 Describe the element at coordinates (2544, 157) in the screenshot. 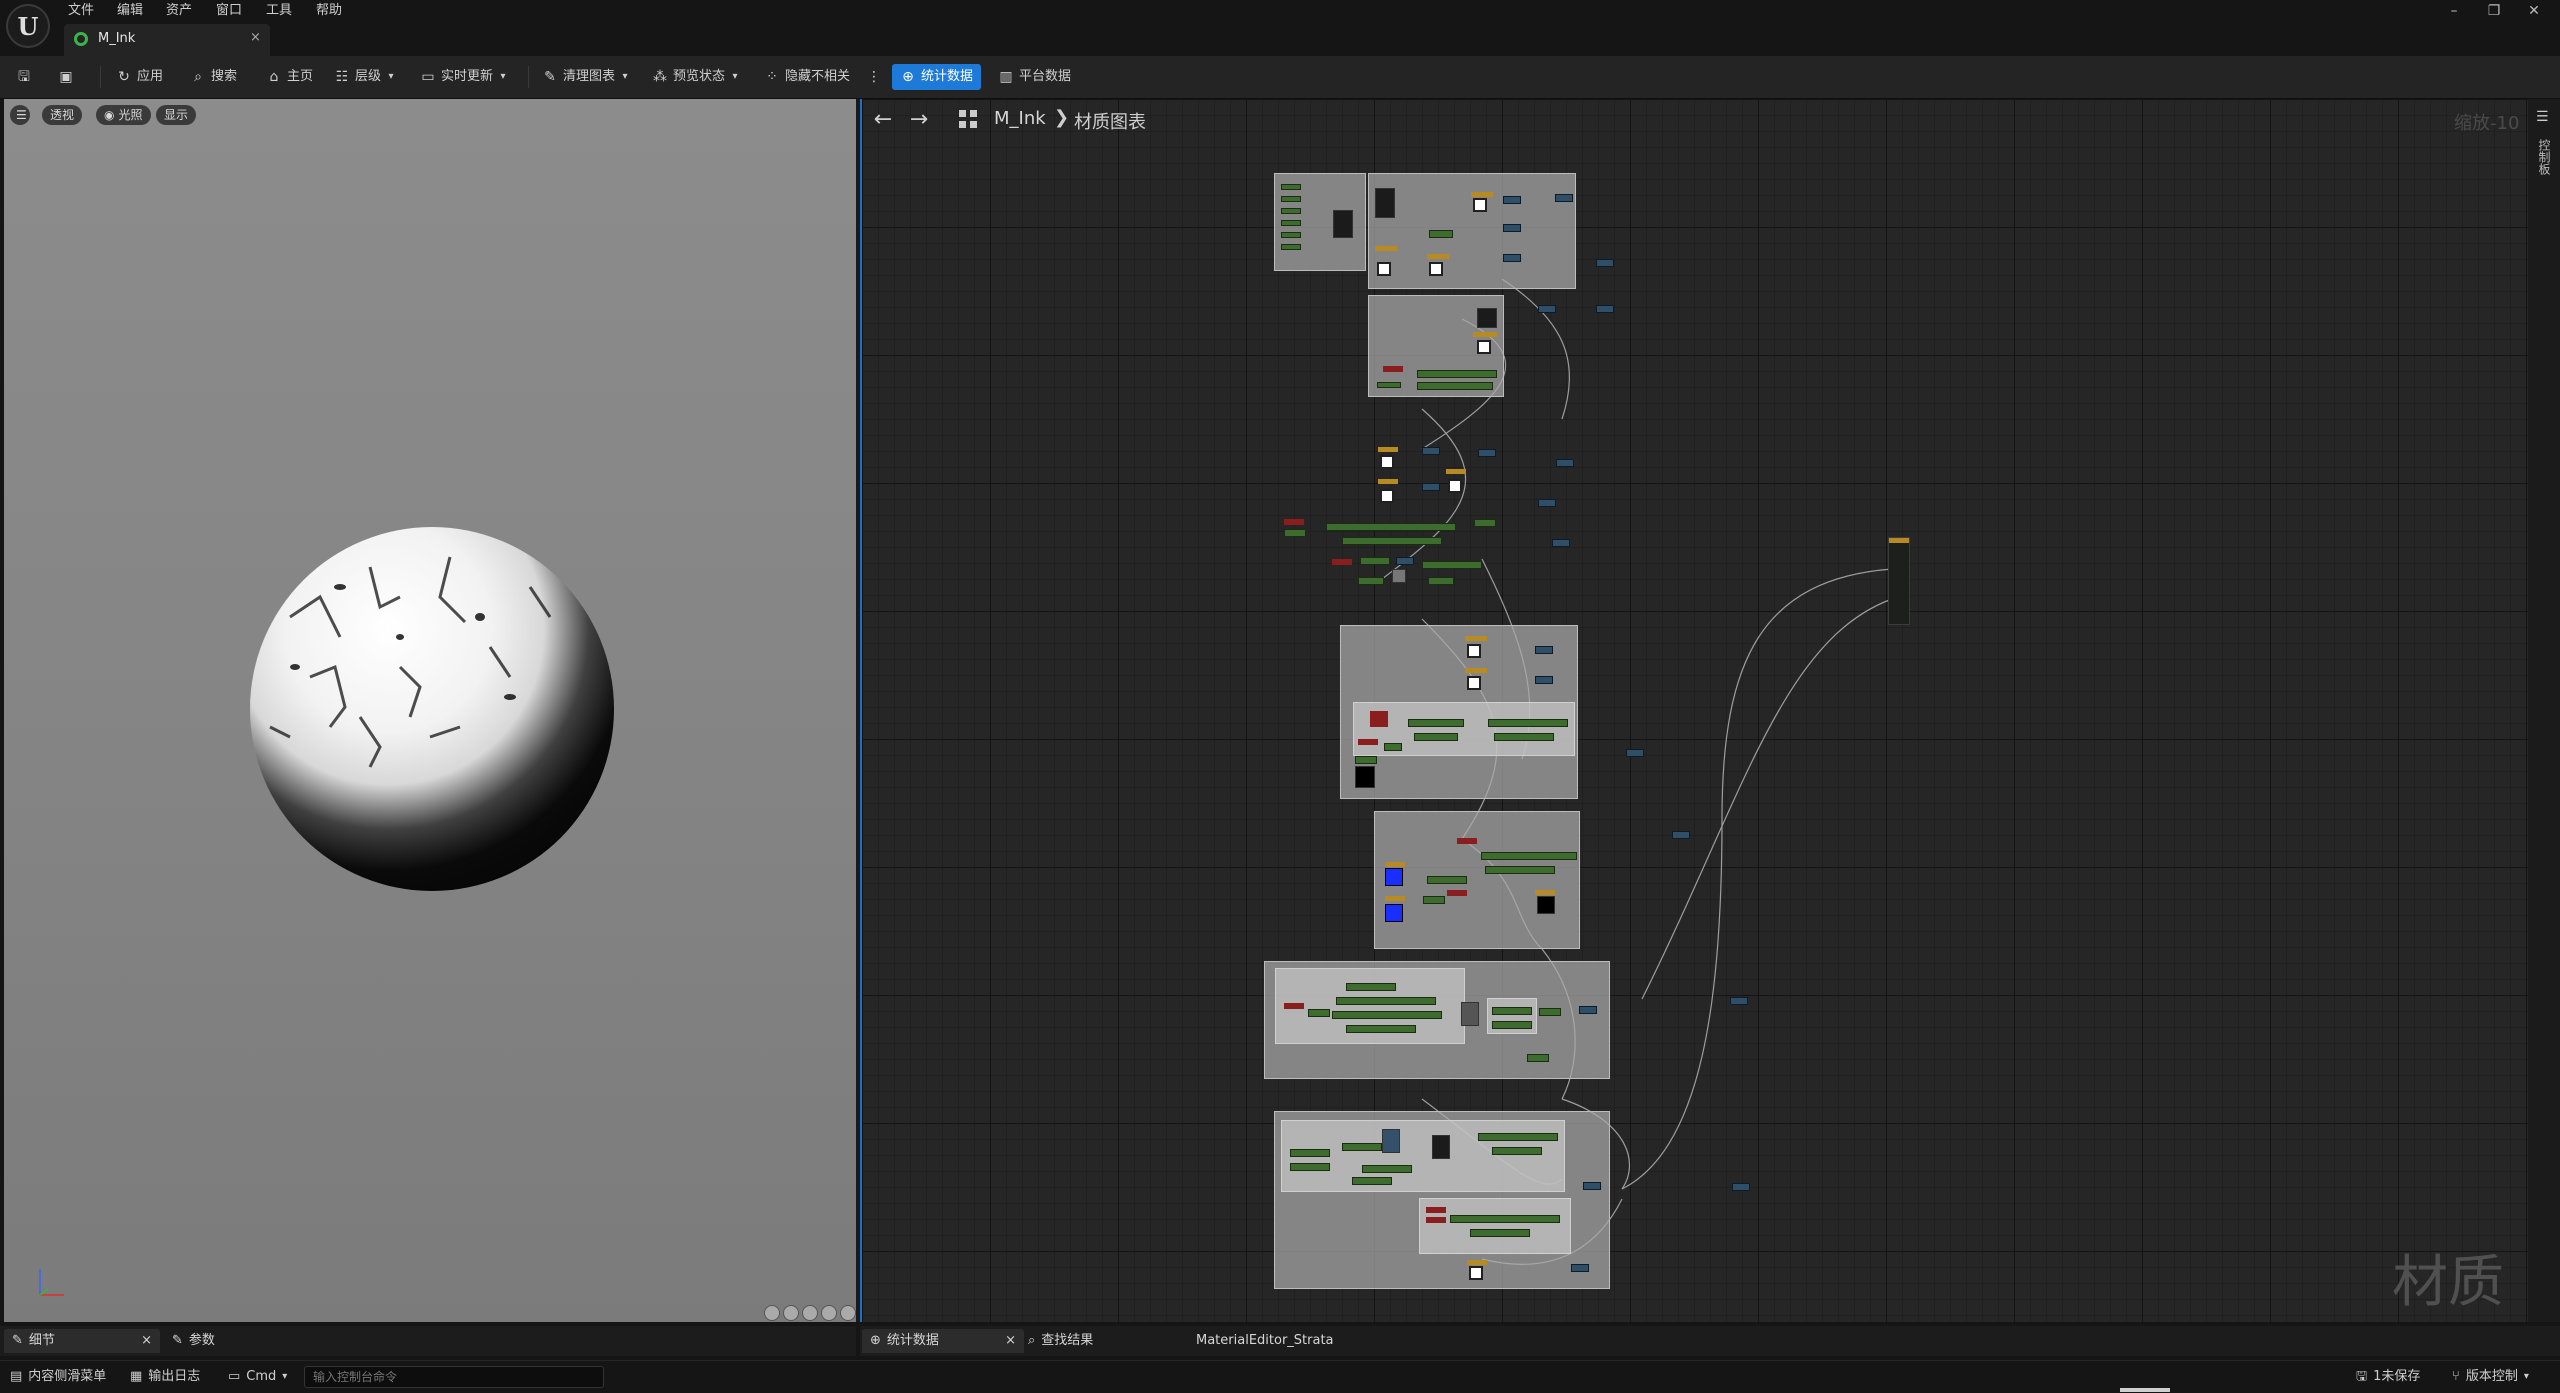

I see `palette-label: 控制板` at that location.